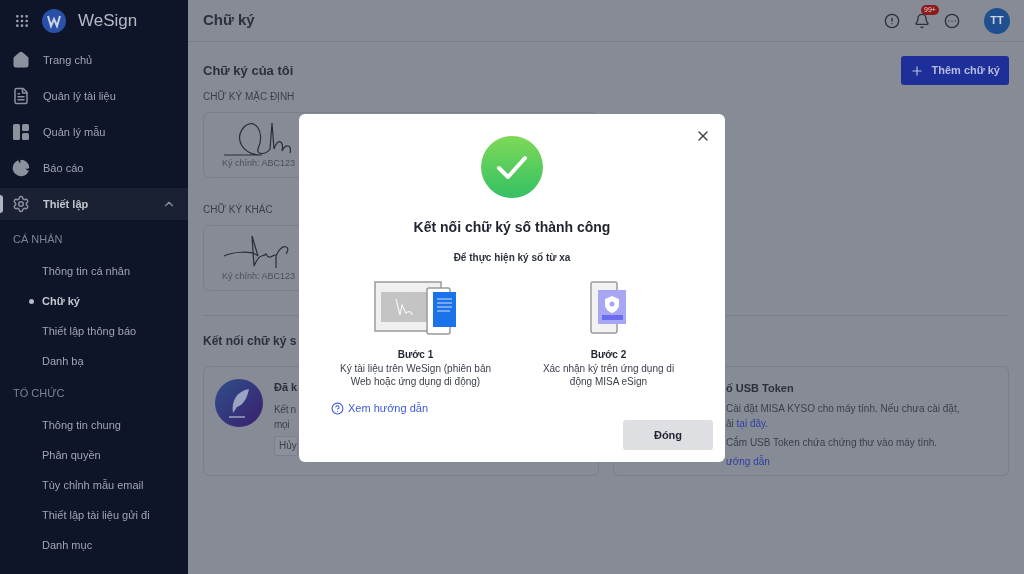 This screenshot has height=574, width=1024. Describe the element at coordinates (94, 331) in the screenshot. I see `submenu-item: Thiết lập thông báo` at that location.